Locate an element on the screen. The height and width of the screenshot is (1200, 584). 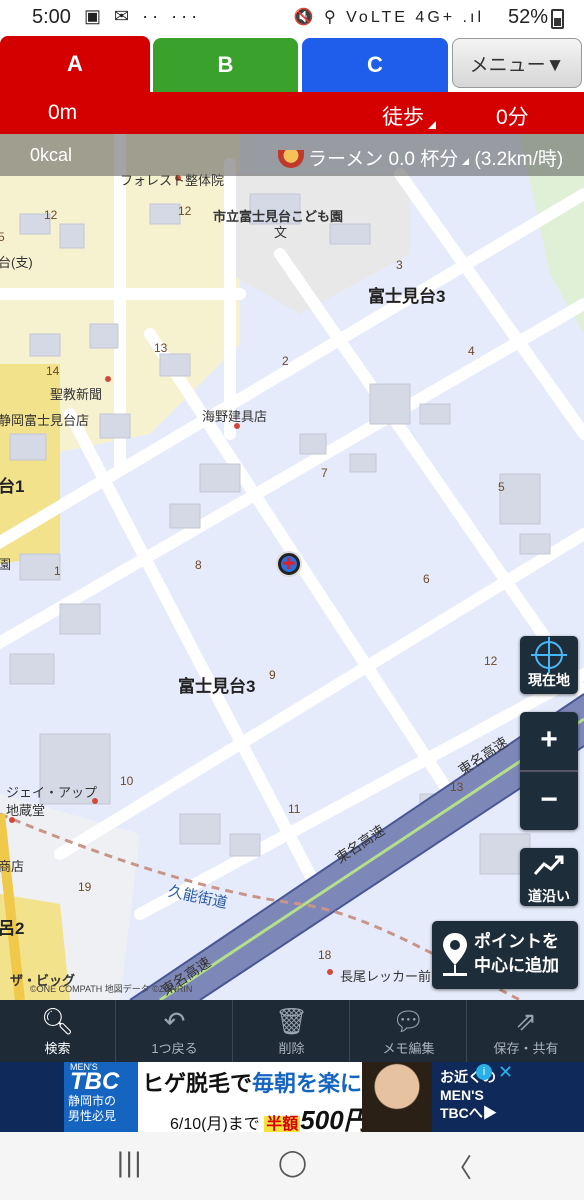
map-label-area-top: 富士見台3 is located at coordinates (407, 296).